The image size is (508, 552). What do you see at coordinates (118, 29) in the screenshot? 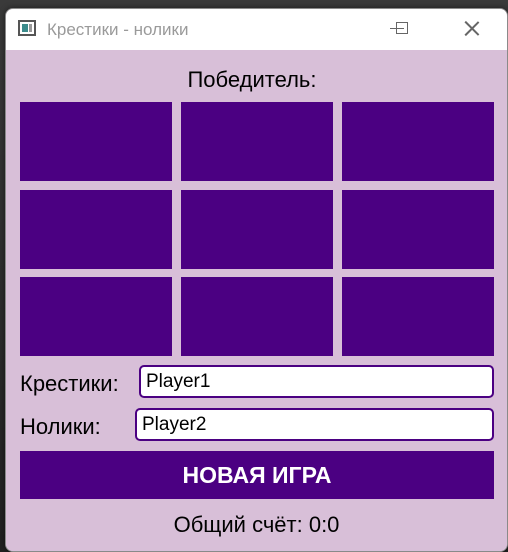
I see `window-title: Крестики - нолики` at bounding box center [118, 29].